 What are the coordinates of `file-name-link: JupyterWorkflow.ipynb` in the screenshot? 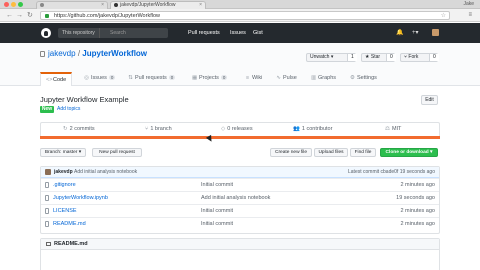 It's located at (80, 198).